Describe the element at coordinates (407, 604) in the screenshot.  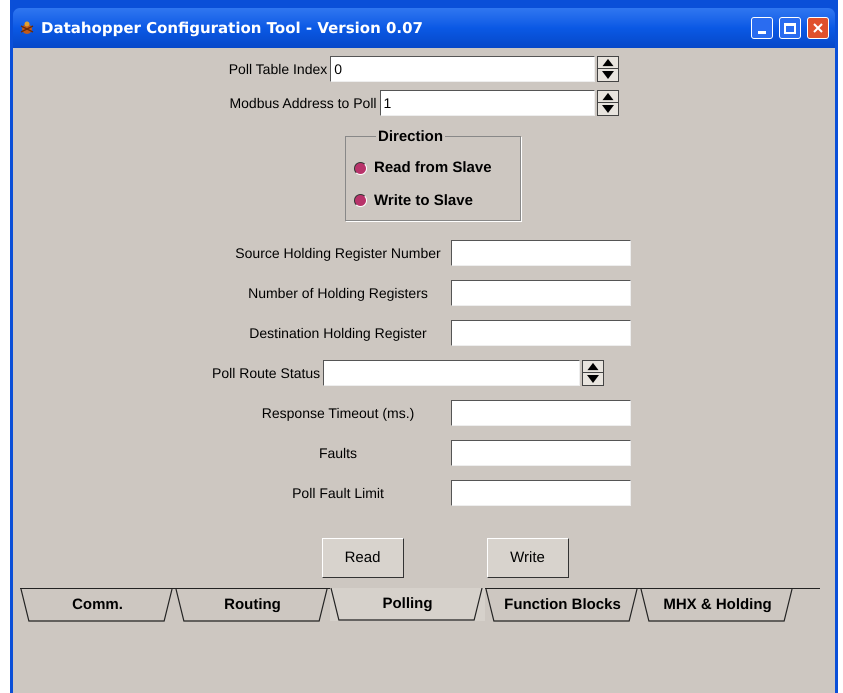
I see `tab: Polling` at that location.